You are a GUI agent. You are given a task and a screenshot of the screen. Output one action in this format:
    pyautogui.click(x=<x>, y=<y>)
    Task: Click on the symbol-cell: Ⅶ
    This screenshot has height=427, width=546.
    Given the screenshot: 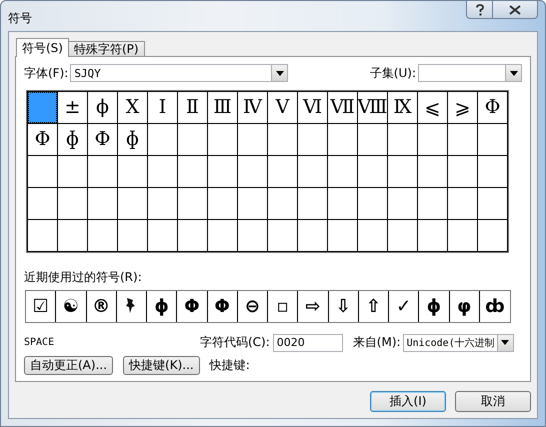 What is the action you would take?
    pyautogui.click(x=342, y=107)
    